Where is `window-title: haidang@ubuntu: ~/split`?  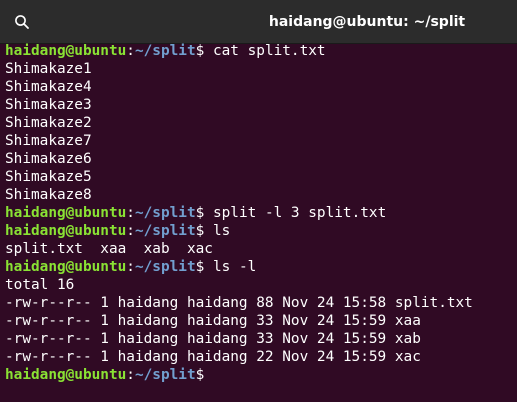
window-title: haidang@ubuntu: ~/split is located at coordinates (367, 22).